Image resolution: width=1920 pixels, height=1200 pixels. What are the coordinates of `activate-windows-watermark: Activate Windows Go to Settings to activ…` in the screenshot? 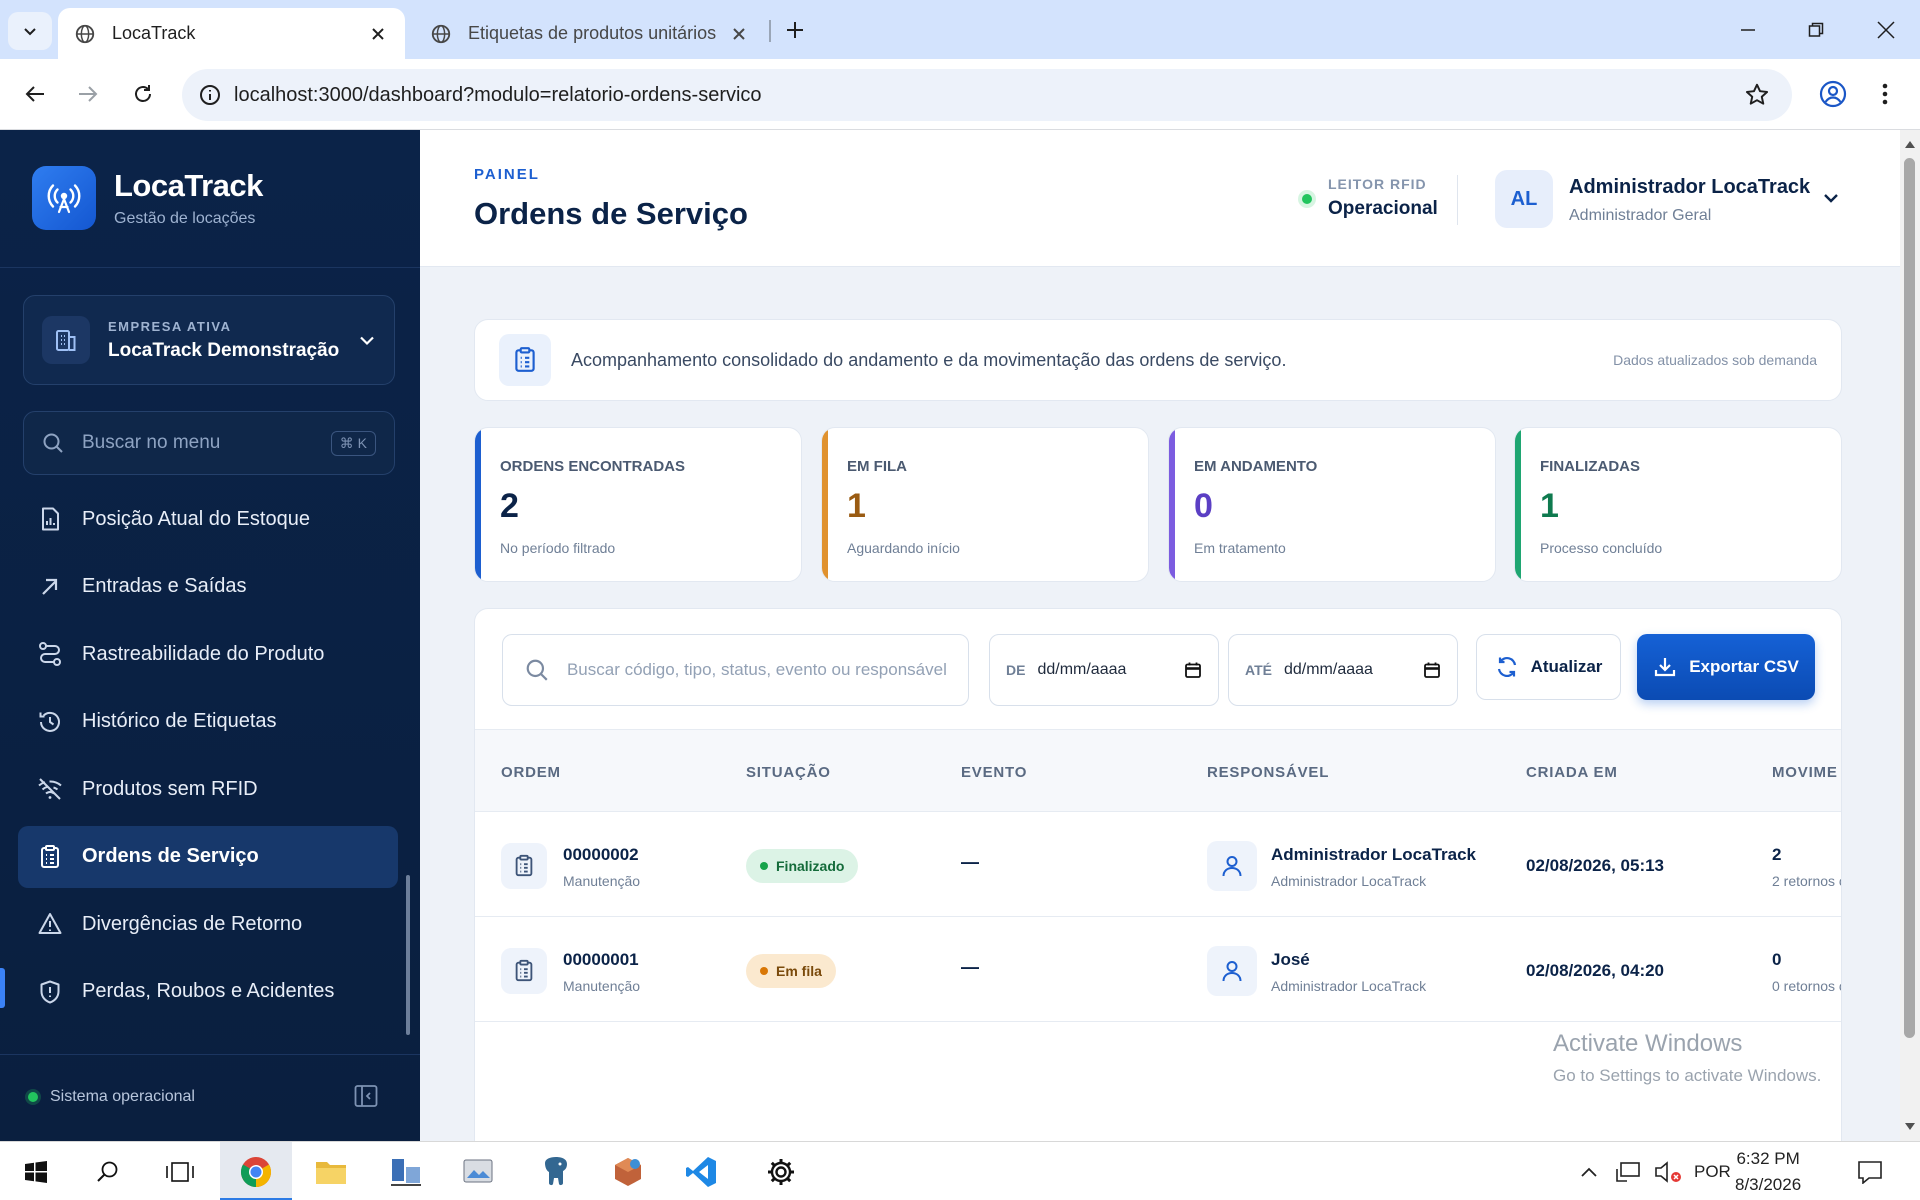 It's located at (1687, 1058).